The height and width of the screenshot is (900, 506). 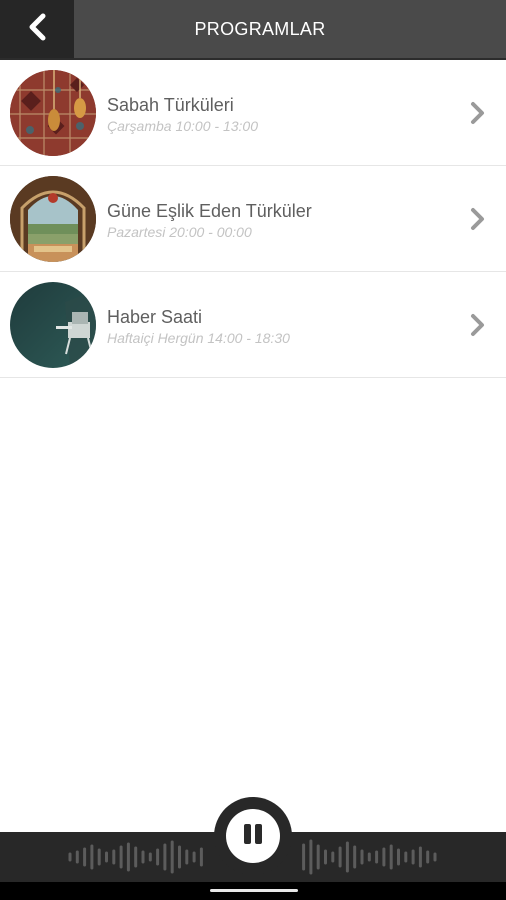 I want to click on home-indicator, so click(x=254, y=890).